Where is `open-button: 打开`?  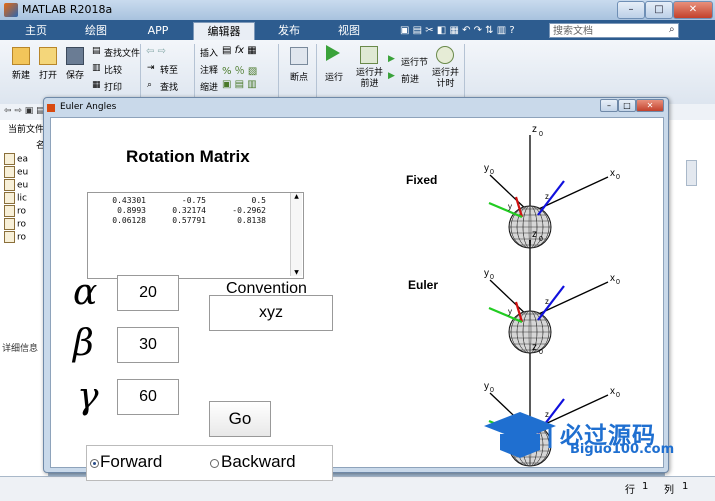
open-button: 打开 is located at coordinates (48, 74).